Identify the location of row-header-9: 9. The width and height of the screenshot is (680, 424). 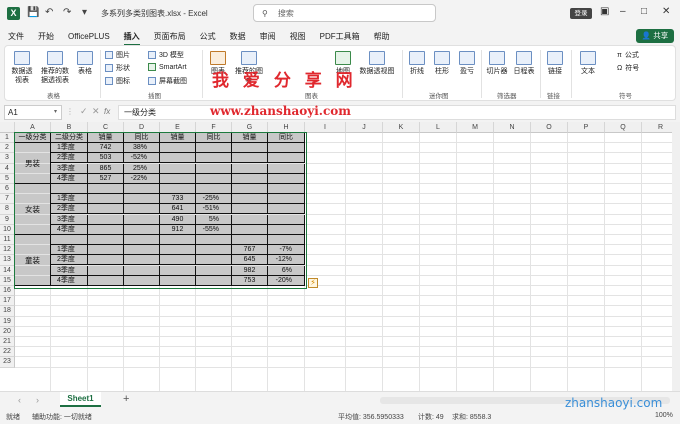
(7, 219).